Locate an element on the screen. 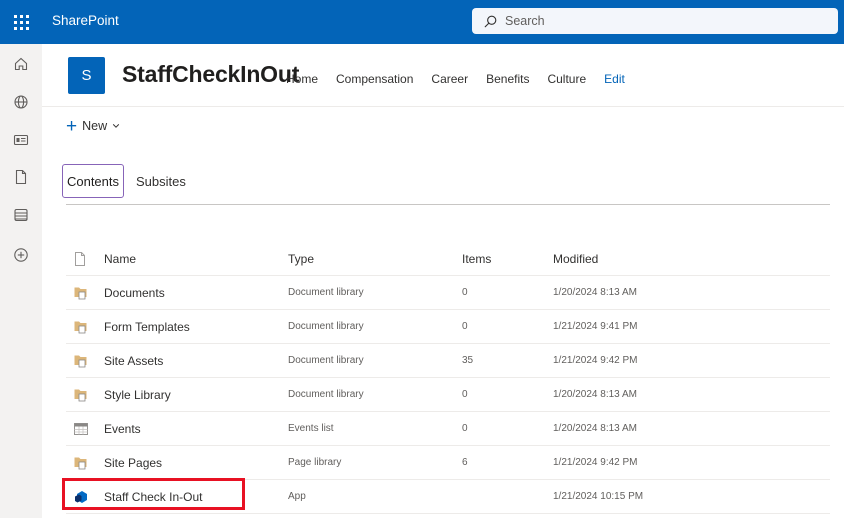  site-logo: S is located at coordinates (86, 75).